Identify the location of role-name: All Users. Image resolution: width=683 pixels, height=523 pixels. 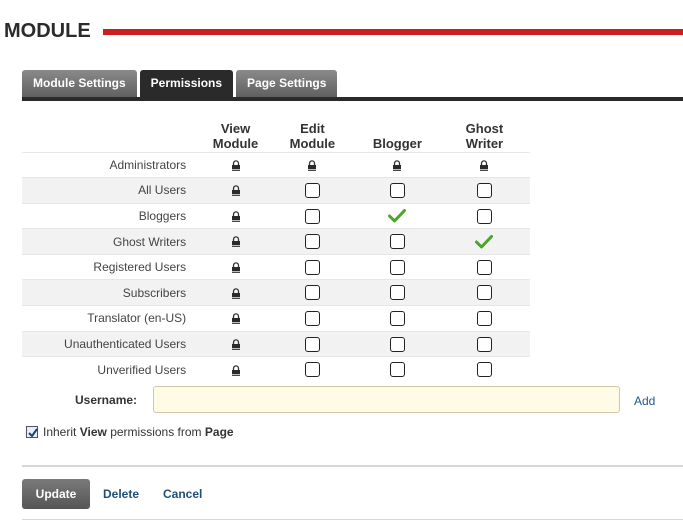
(112, 190).